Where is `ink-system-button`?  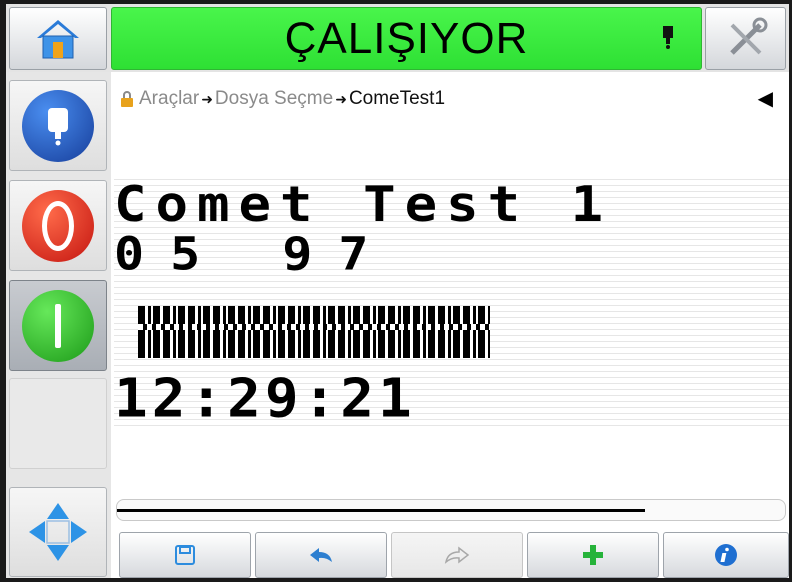 ink-system-button is located at coordinates (58, 125).